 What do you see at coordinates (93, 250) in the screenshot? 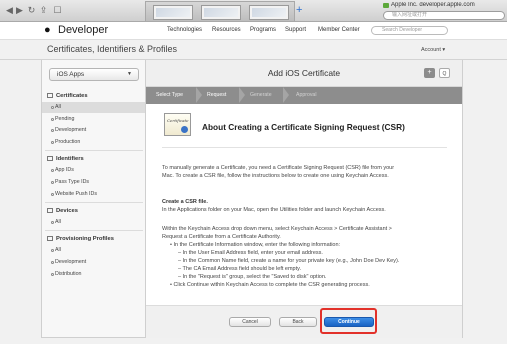
I see `sidebar-item-profiles-all: All` at bounding box center [93, 250].